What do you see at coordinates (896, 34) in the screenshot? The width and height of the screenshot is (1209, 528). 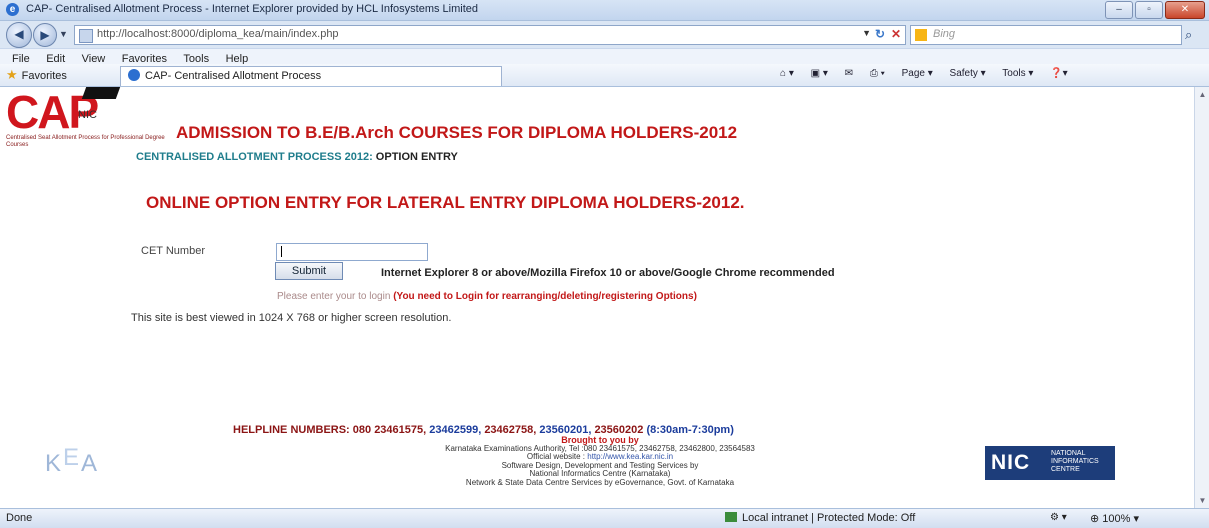 I see `stop-icon: ✕` at bounding box center [896, 34].